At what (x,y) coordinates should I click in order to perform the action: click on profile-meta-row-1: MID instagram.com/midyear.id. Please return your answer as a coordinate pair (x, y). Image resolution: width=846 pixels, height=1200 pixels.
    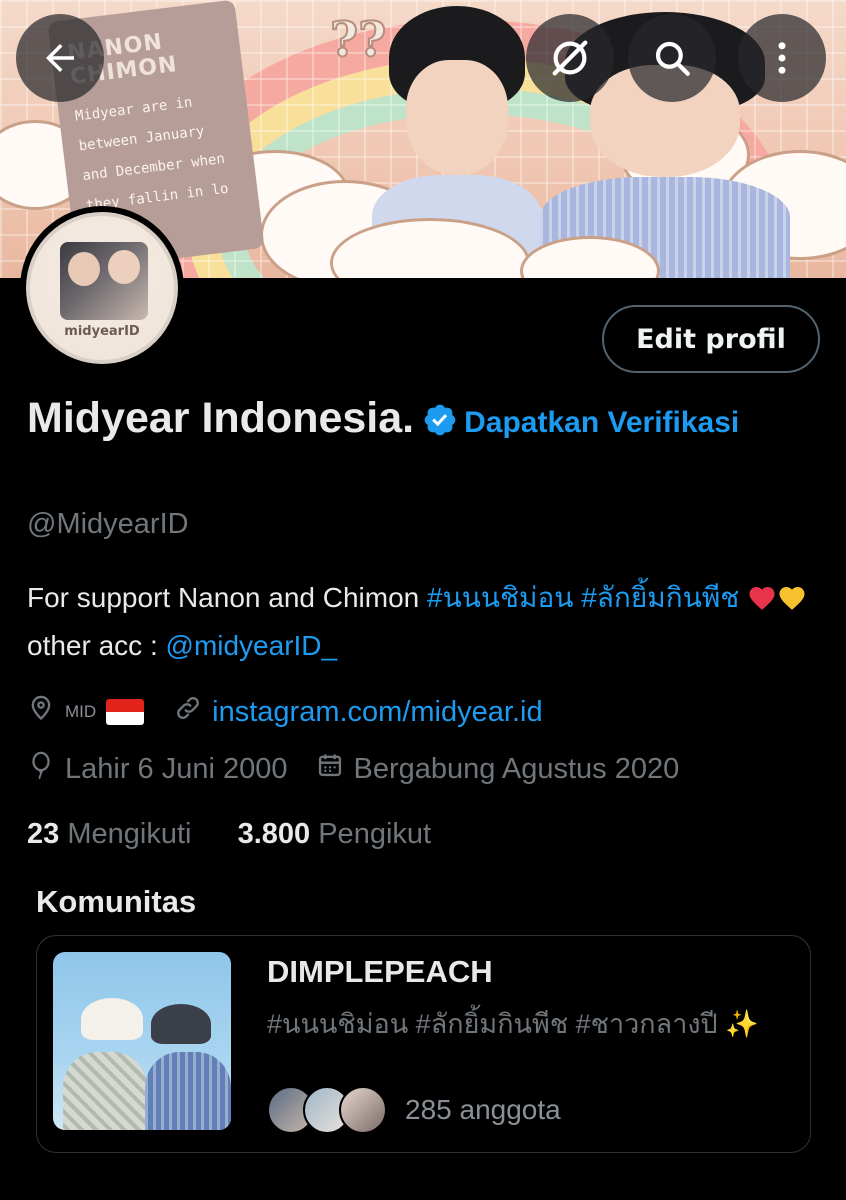
    Looking at the image, I should click on (285, 712).